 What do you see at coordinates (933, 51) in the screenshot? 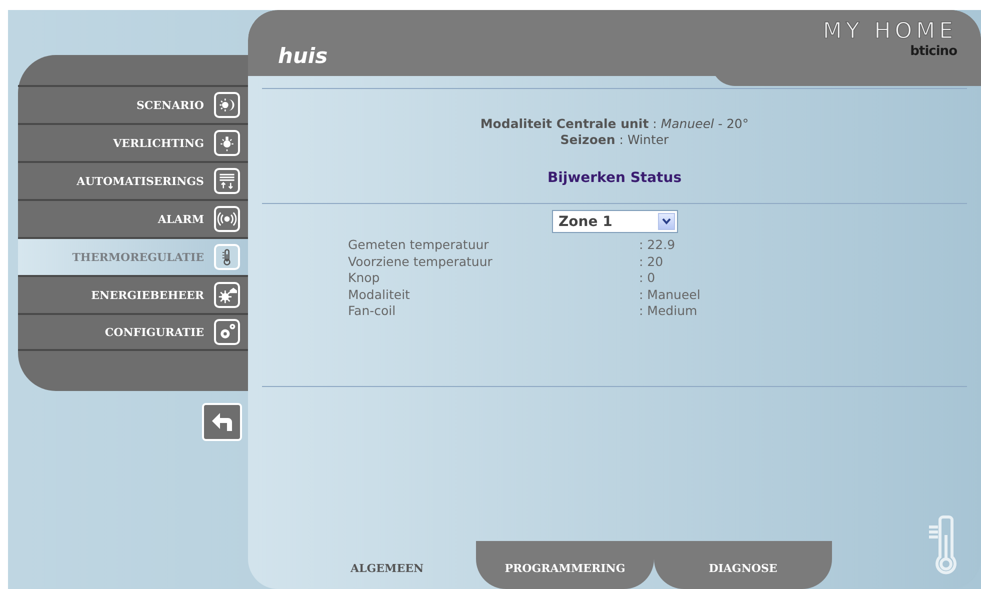
I see `maker-logo: bticino` at bounding box center [933, 51].